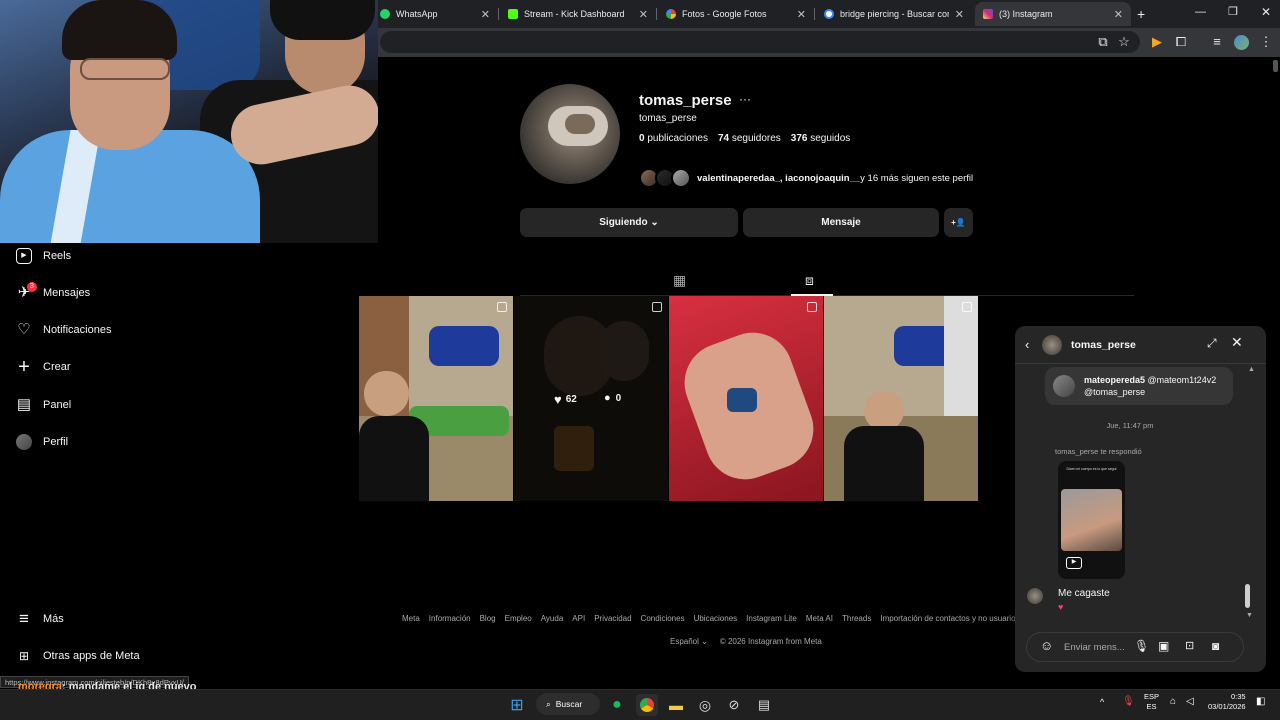 This screenshot has width=1280, height=720. What do you see at coordinates (518, 618) in the screenshot?
I see `footer-link: Empleo` at bounding box center [518, 618].